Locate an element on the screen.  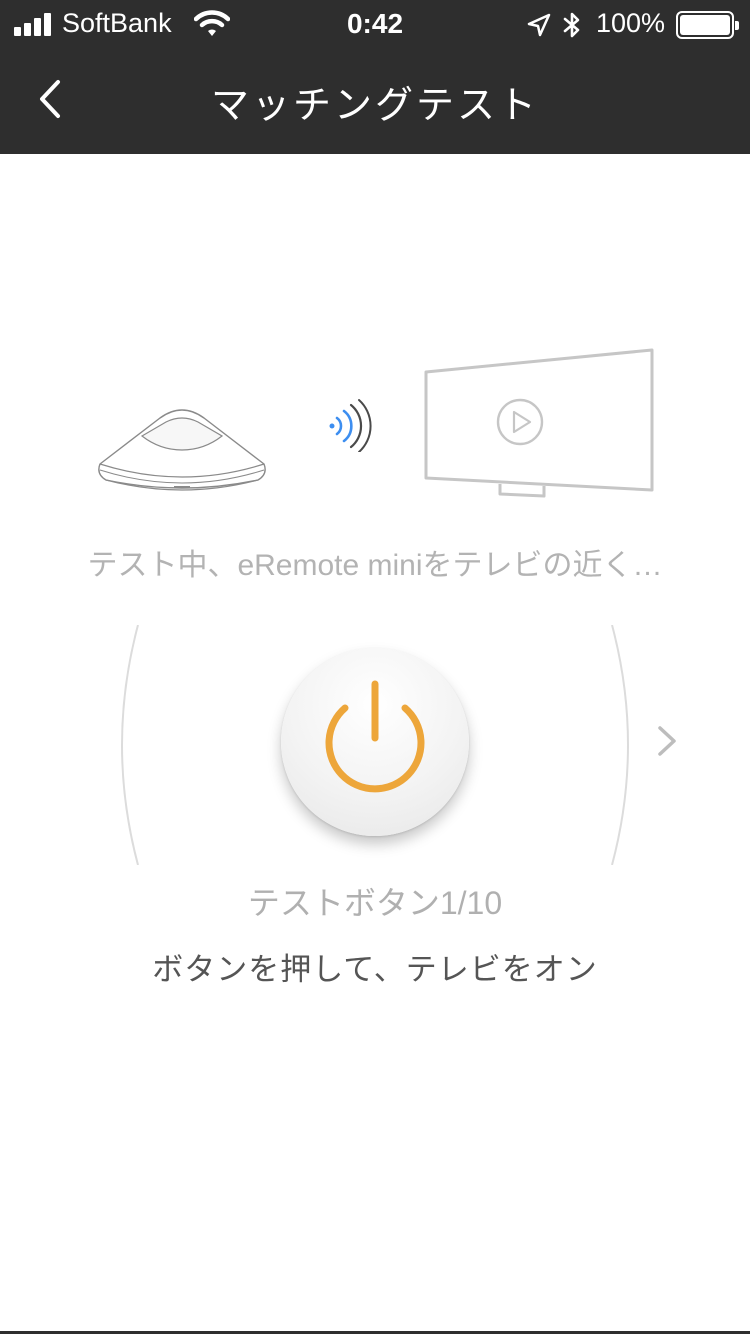
right-arc-divider is located at coordinates (620, 745).